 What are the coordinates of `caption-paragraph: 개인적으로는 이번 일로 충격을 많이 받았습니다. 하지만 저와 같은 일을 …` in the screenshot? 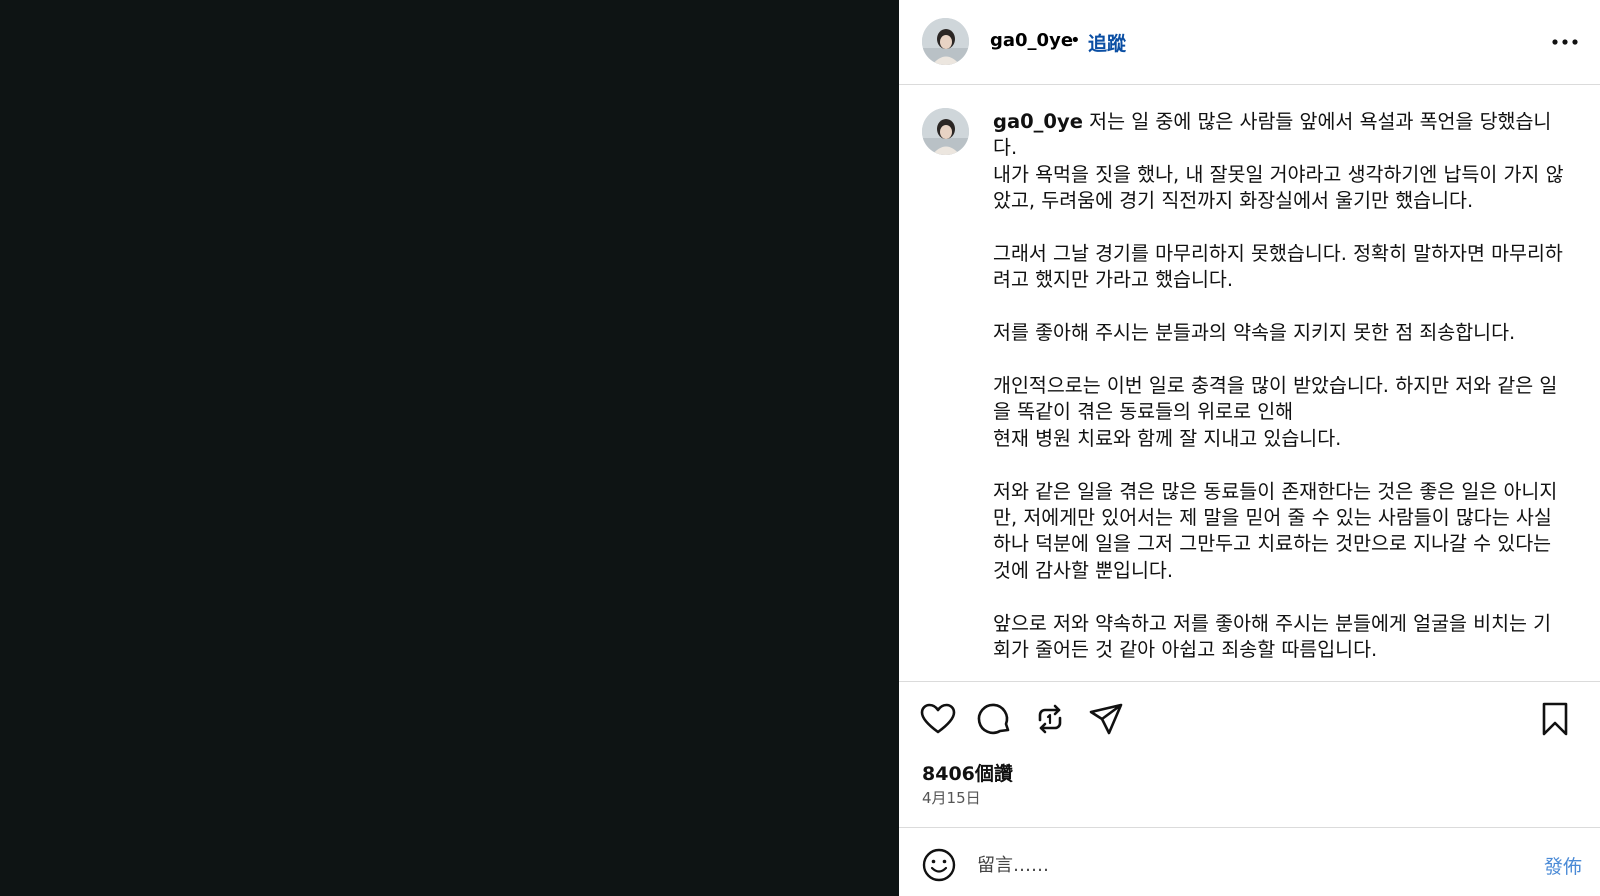 It's located at (1275, 412).